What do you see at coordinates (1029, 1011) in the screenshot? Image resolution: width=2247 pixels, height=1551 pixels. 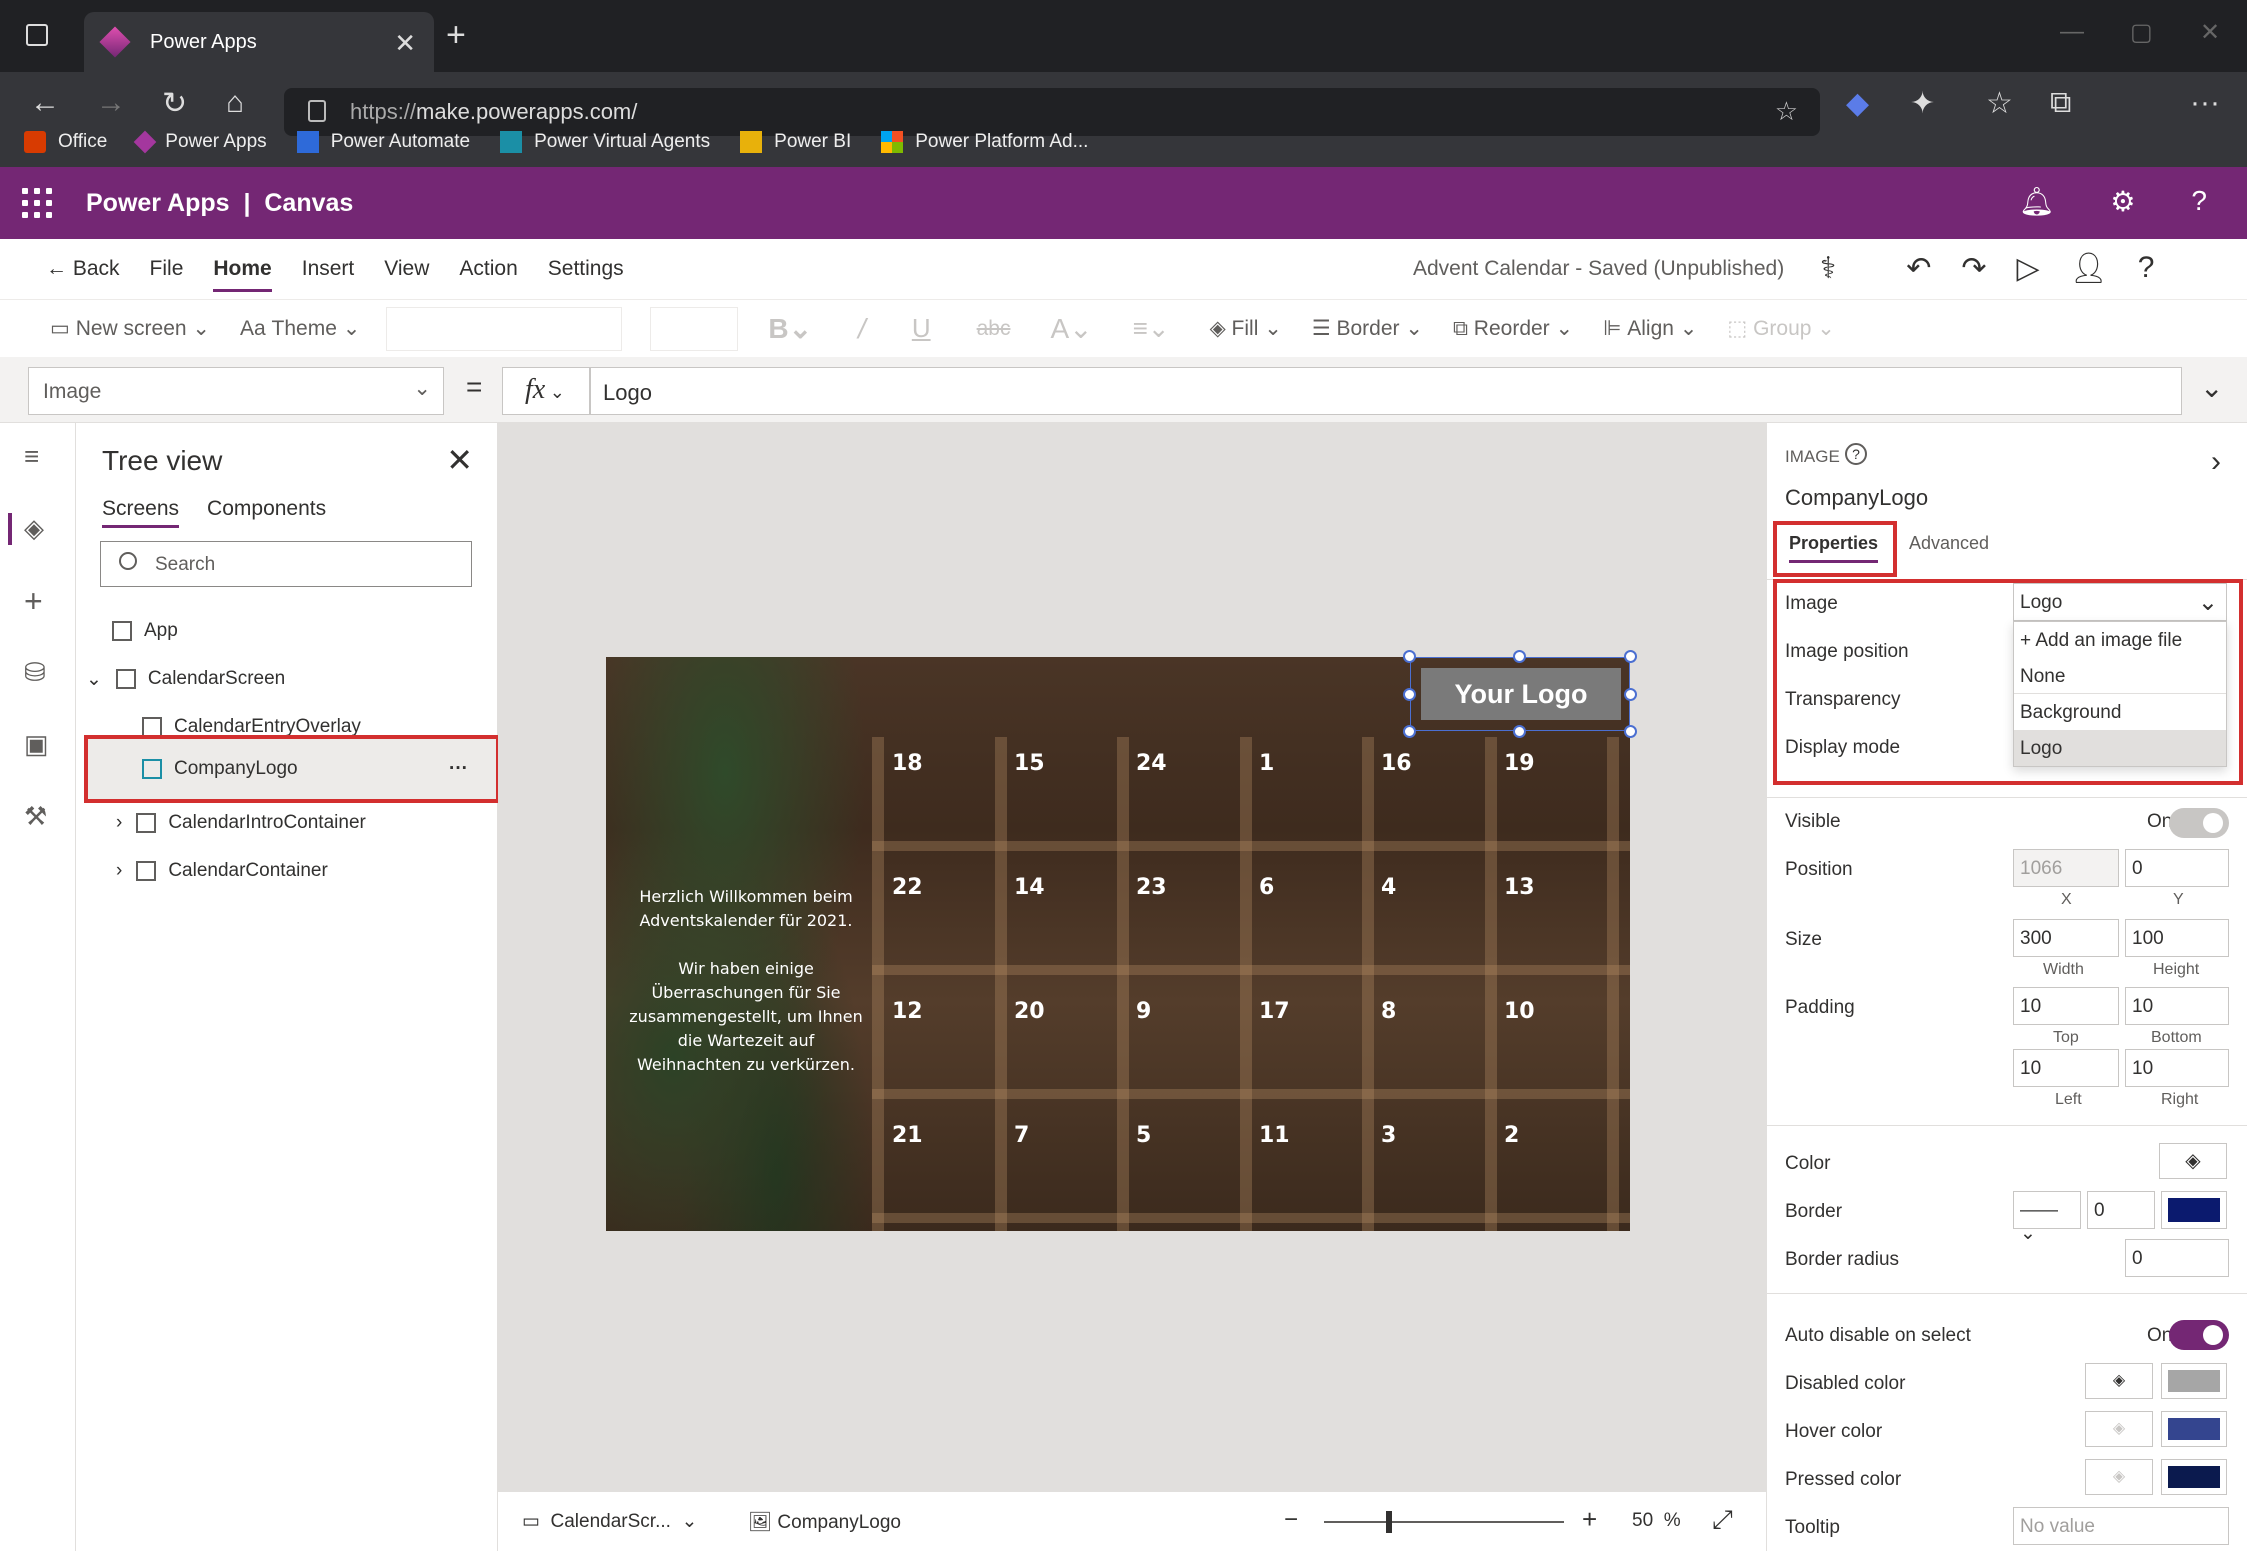 I see `calendar-door-20: 20` at bounding box center [1029, 1011].